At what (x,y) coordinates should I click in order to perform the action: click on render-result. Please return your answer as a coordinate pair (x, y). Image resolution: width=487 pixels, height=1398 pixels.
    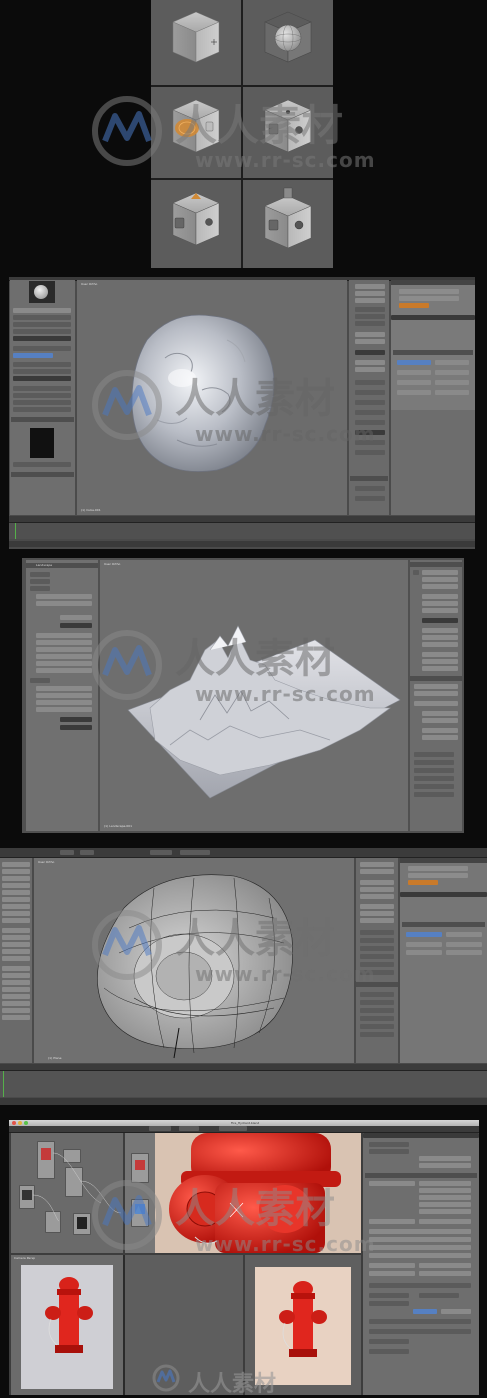
    Looking at the image, I should click on (303, 1325).